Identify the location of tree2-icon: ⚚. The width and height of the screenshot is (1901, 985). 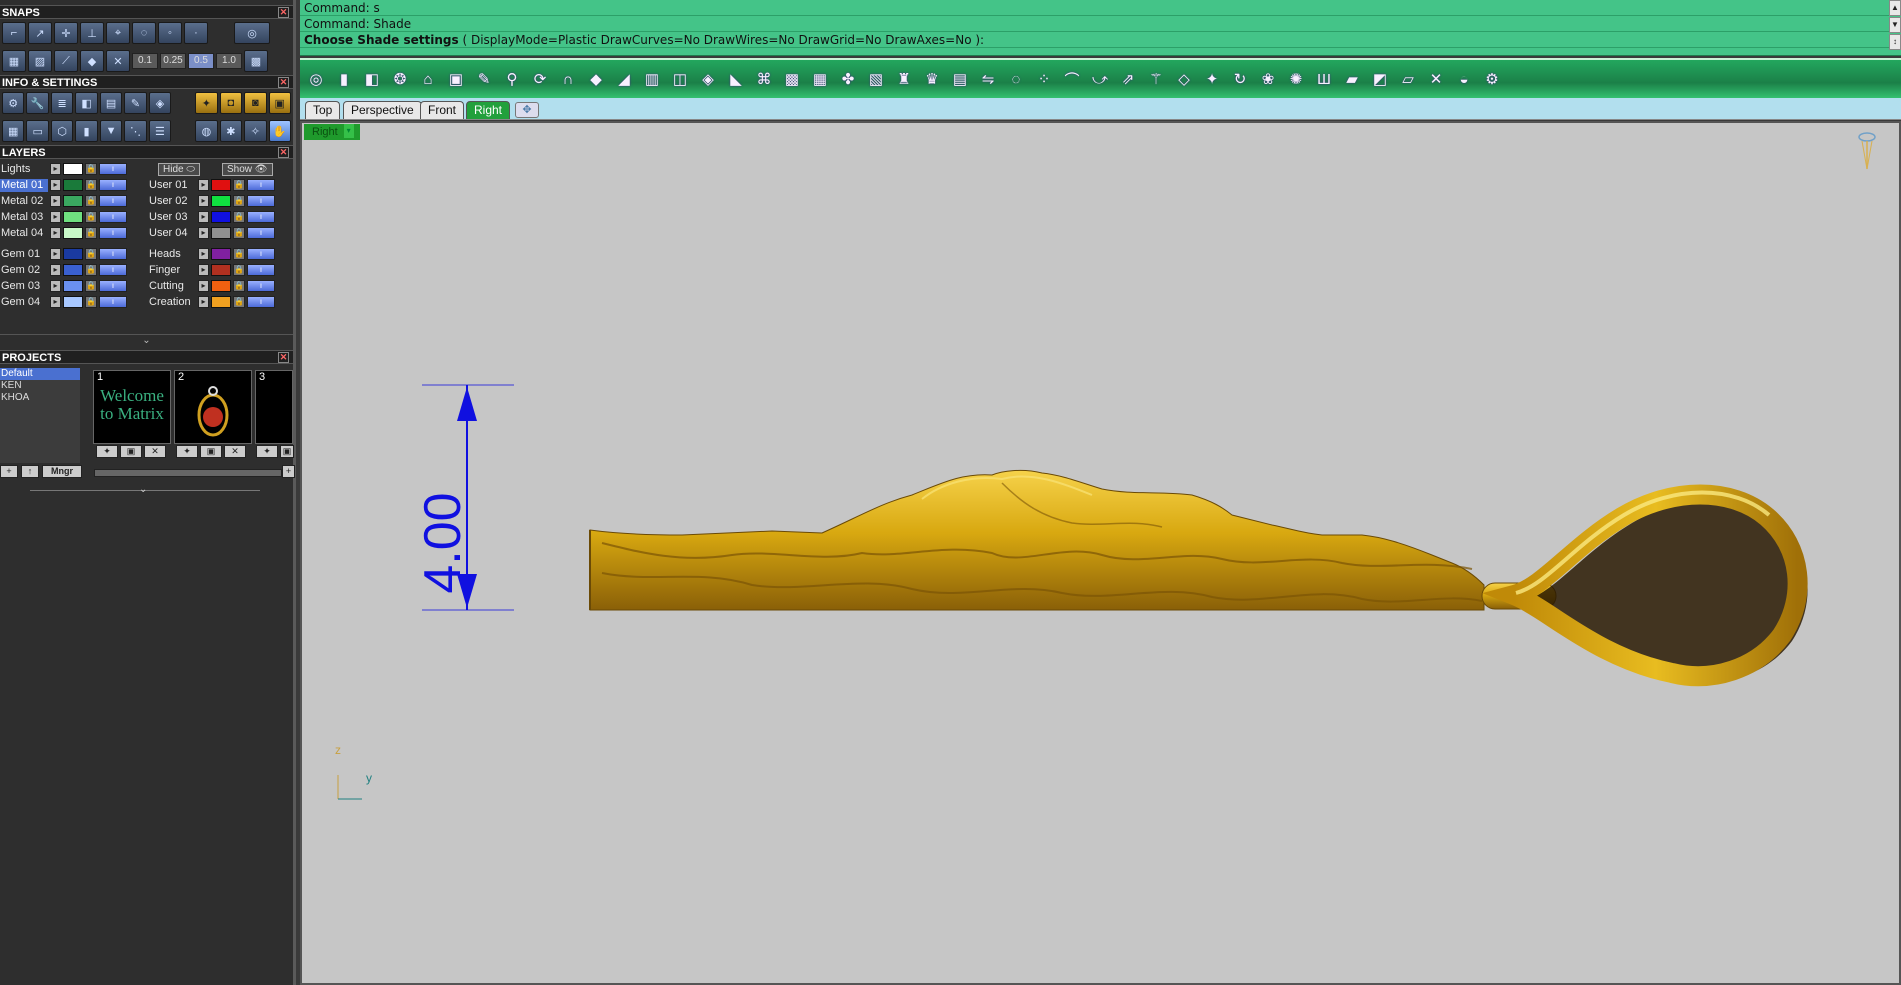
(1156, 79).